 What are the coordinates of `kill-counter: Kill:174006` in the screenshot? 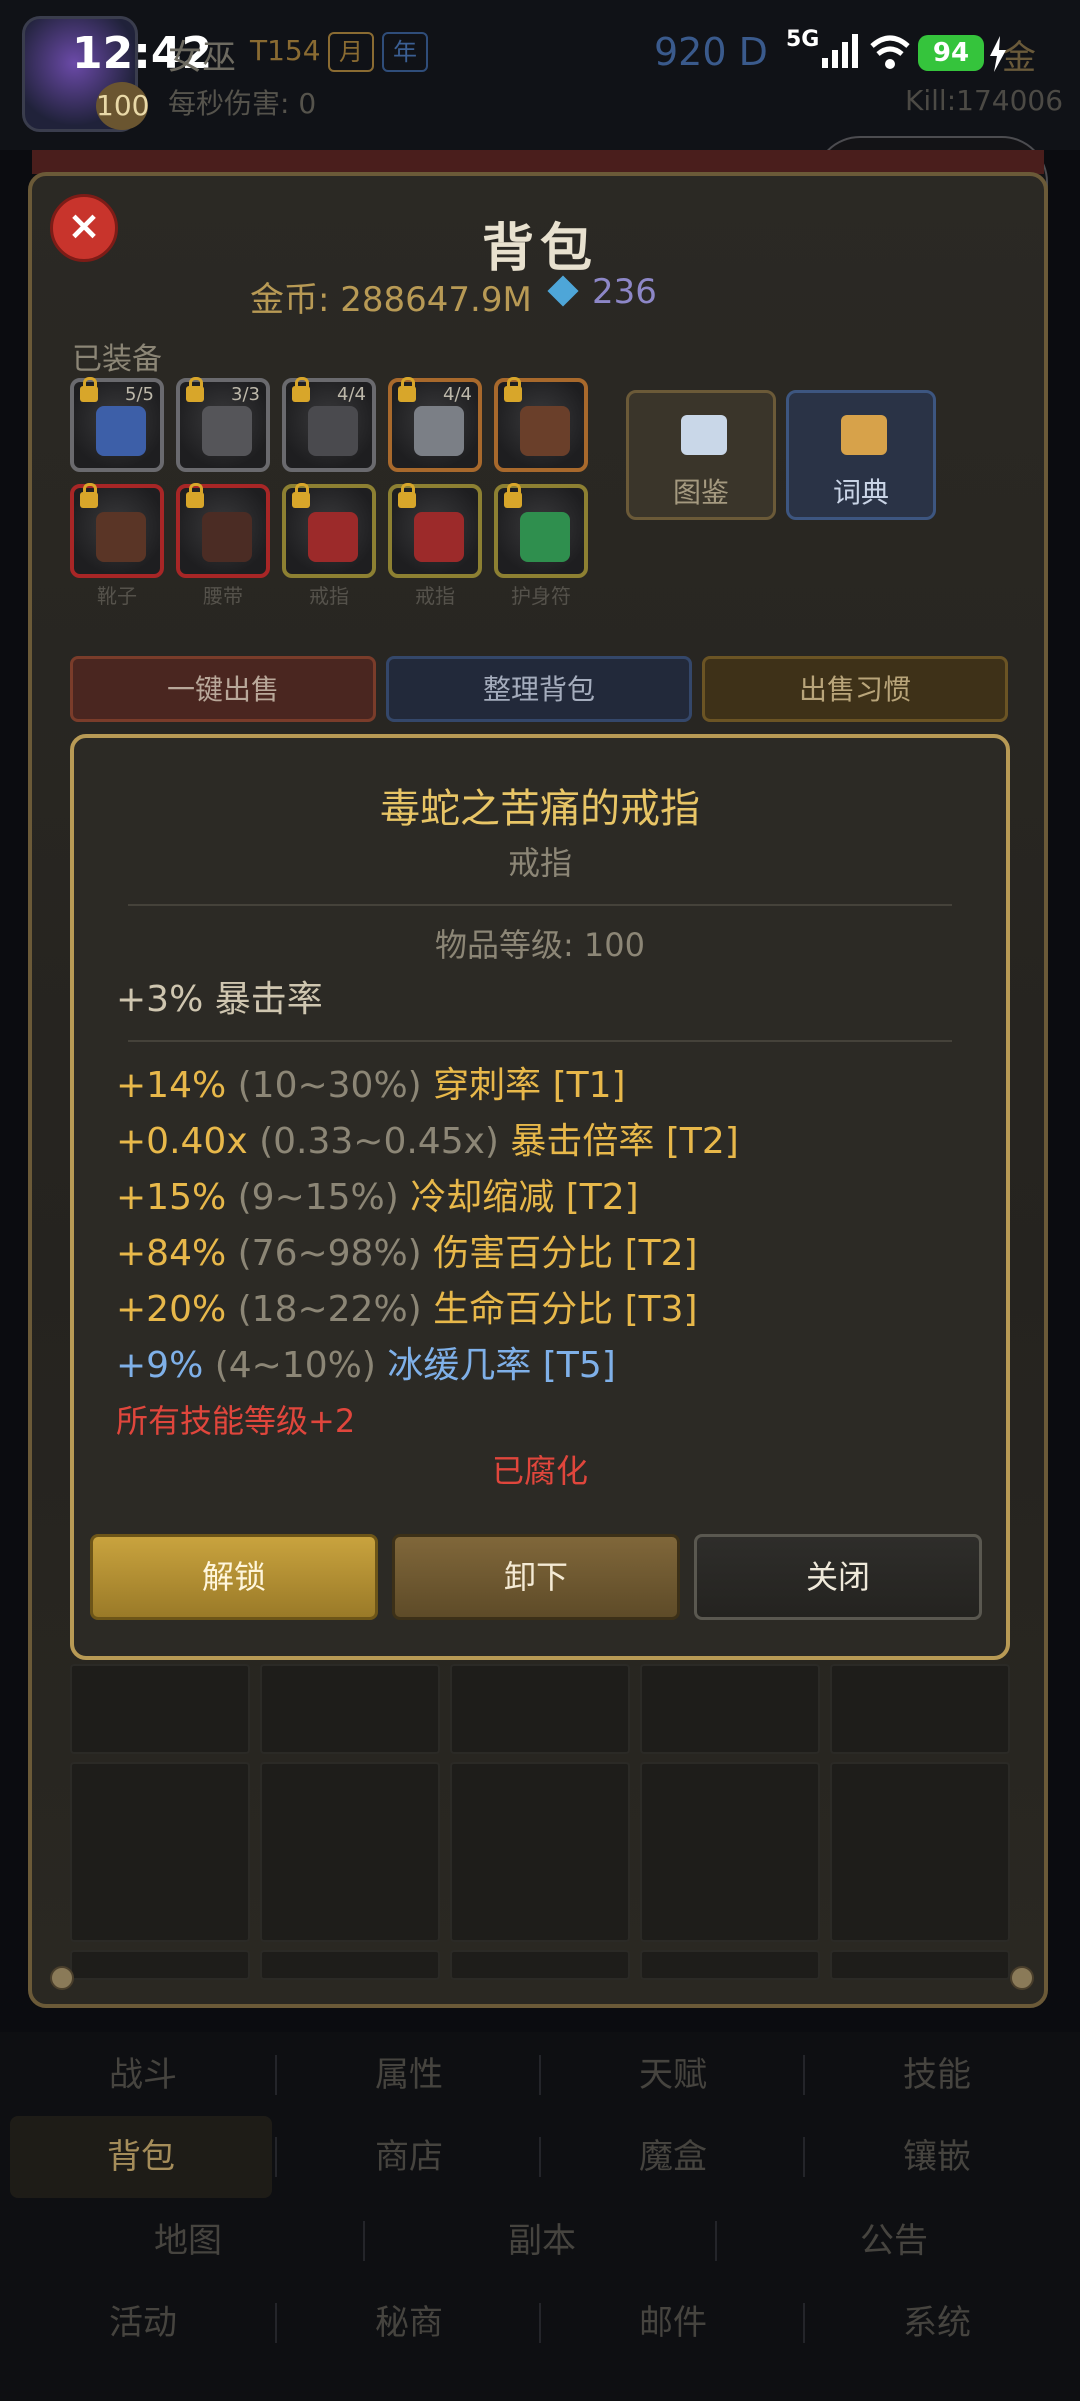 It's located at (984, 100).